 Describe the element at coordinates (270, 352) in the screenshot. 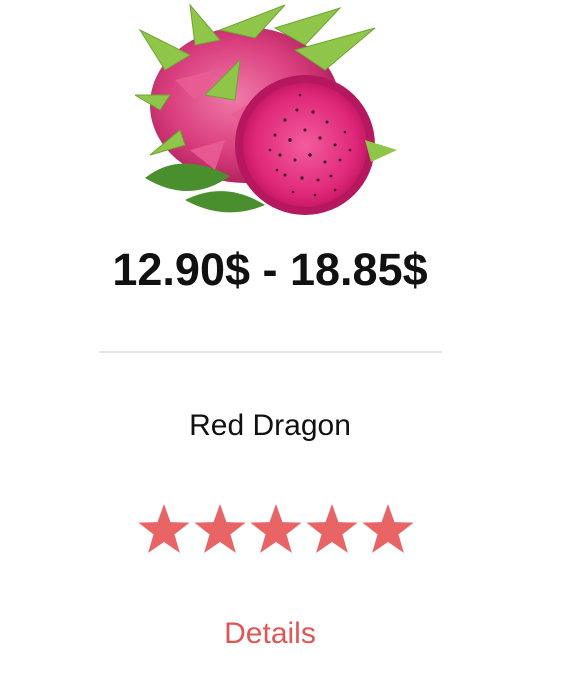

I see `divider` at that location.